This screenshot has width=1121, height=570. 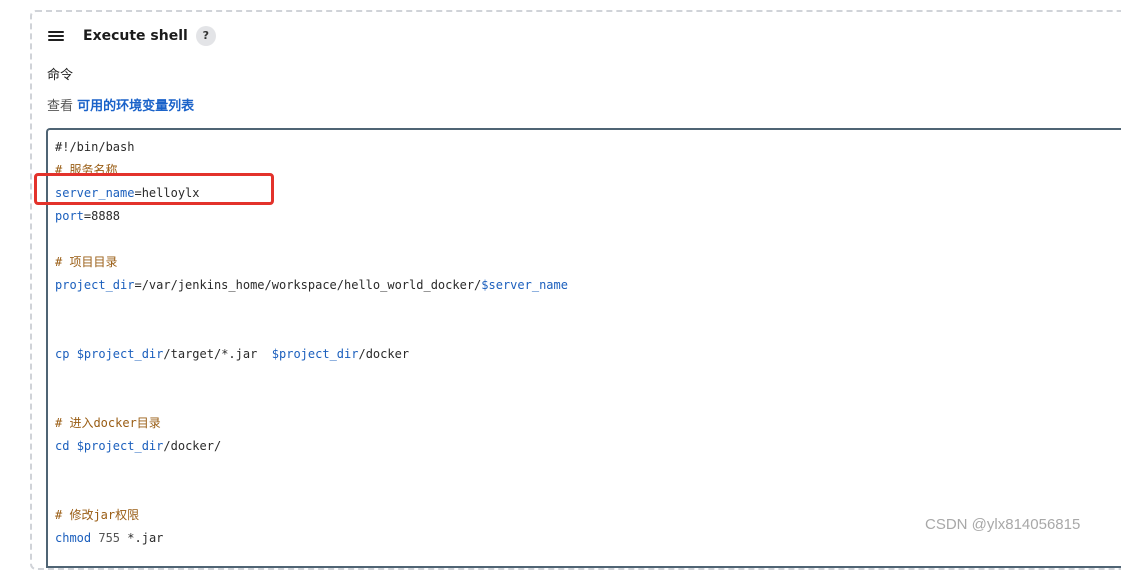 I want to click on help-icon: ?, so click(x=205, y=36).